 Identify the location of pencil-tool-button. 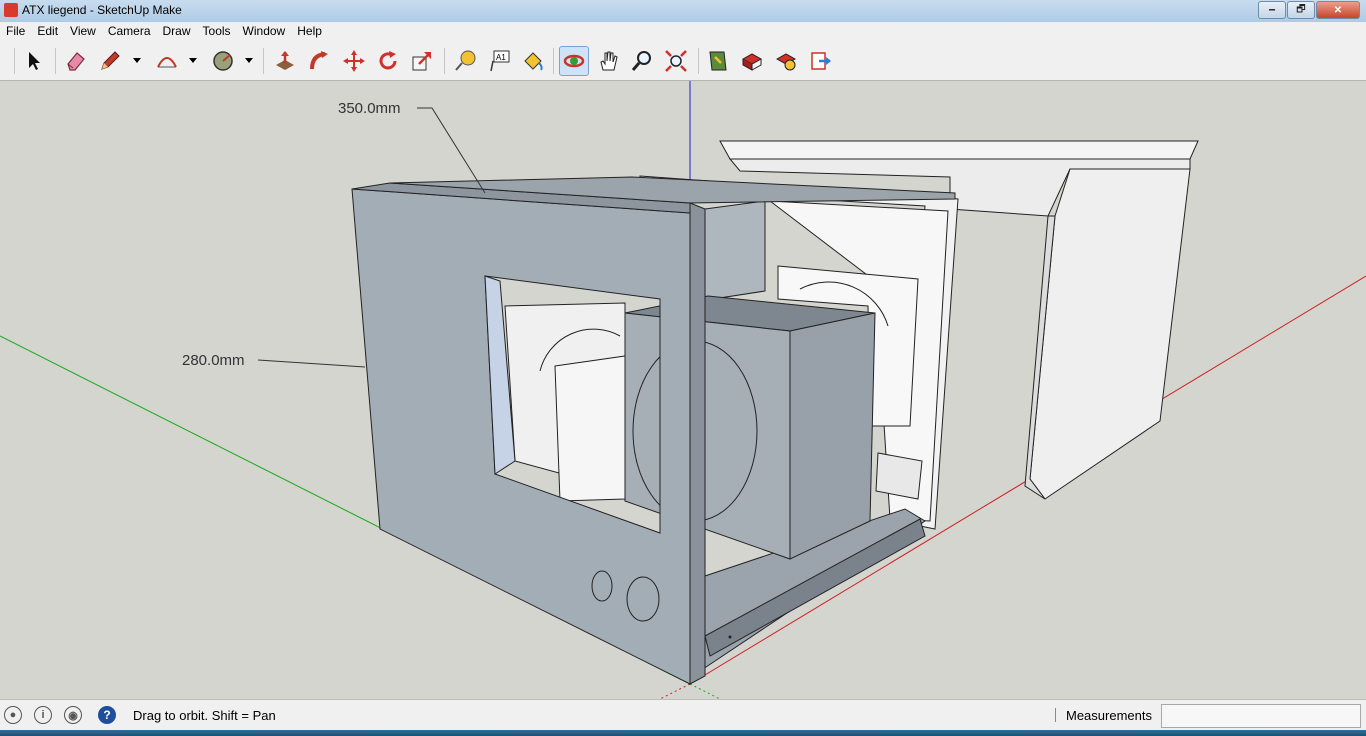
(110, 61).